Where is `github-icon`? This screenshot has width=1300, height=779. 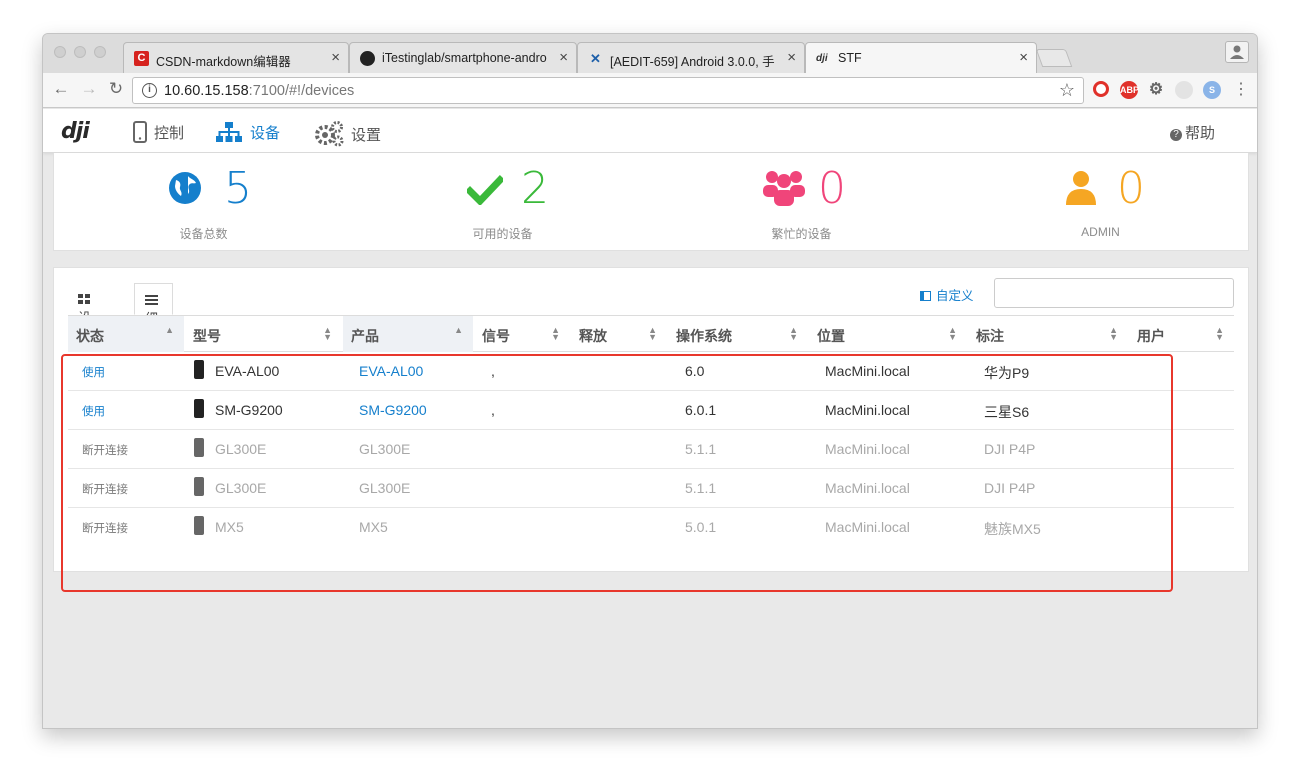
github-icon is located at coordinates (367, 58).